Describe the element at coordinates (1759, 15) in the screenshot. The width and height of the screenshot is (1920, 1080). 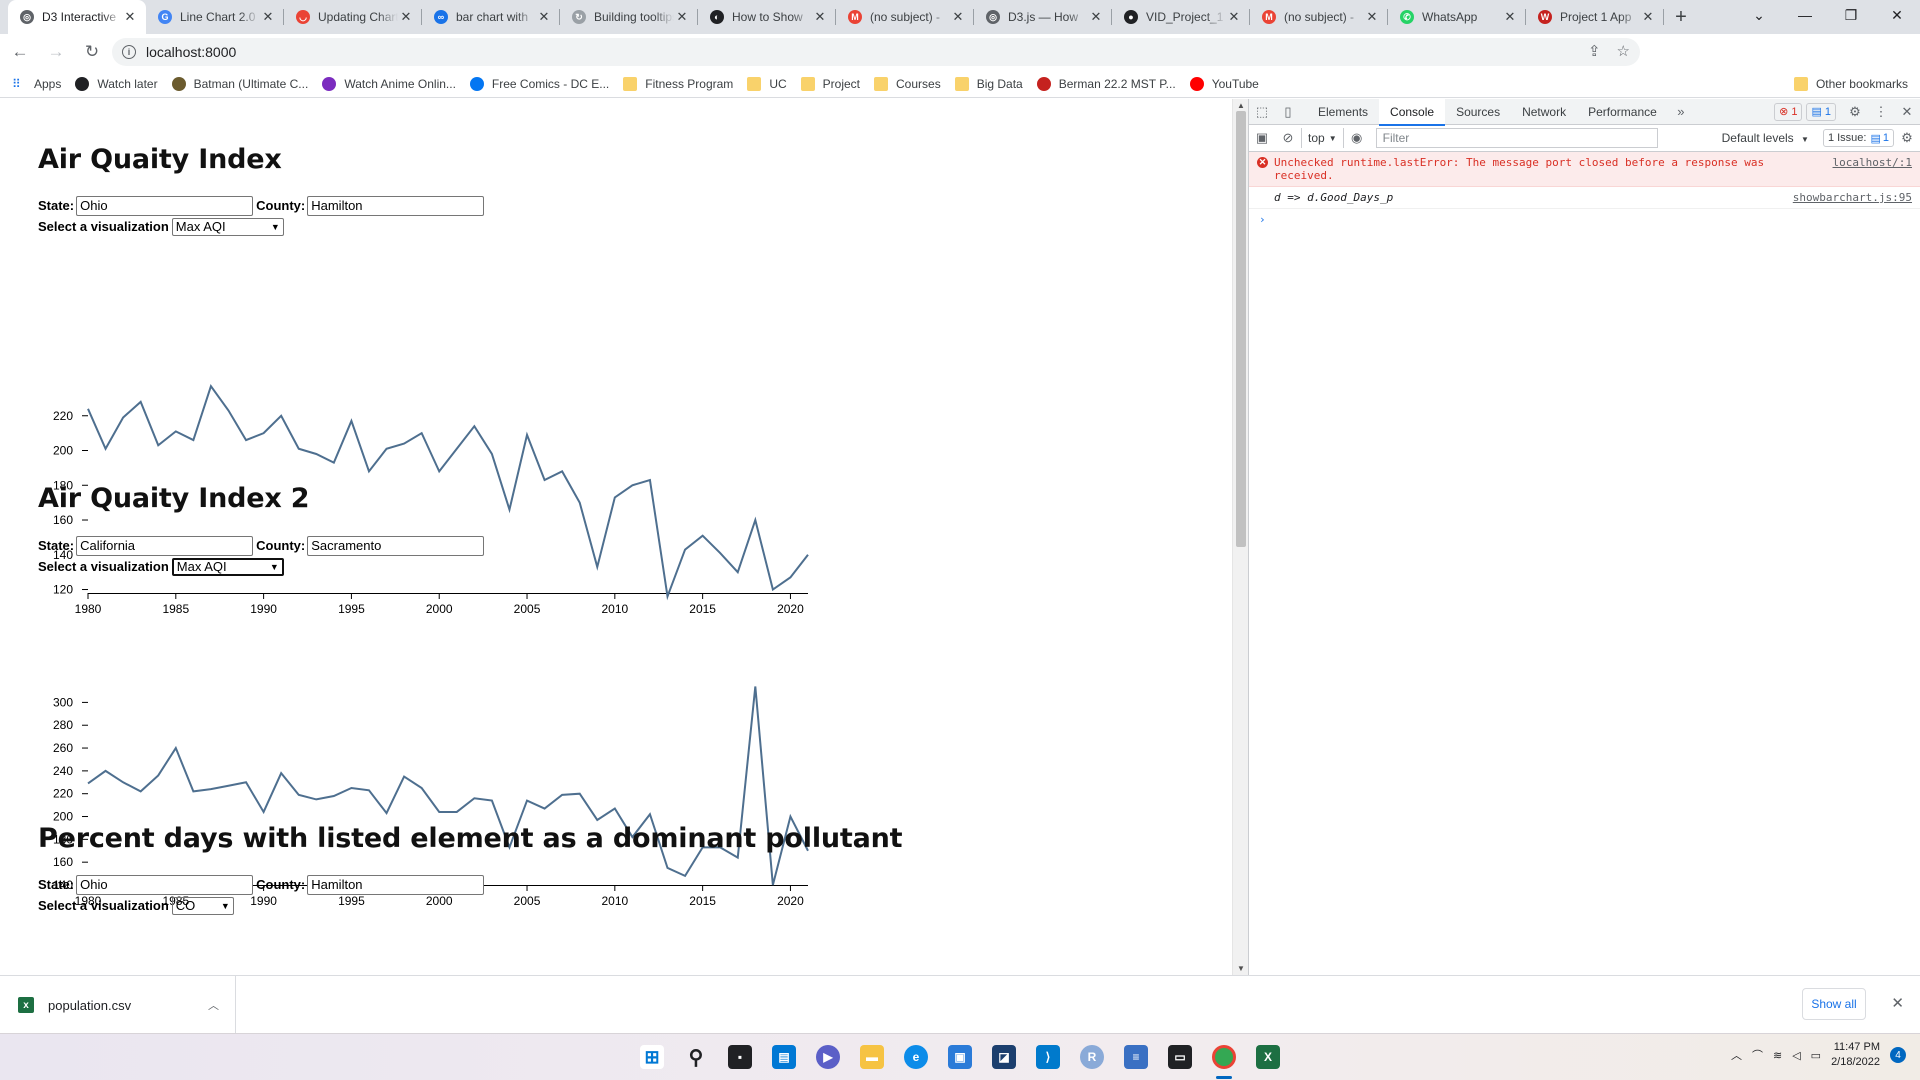
I see `tab-search-icon: ⌄` at that location.